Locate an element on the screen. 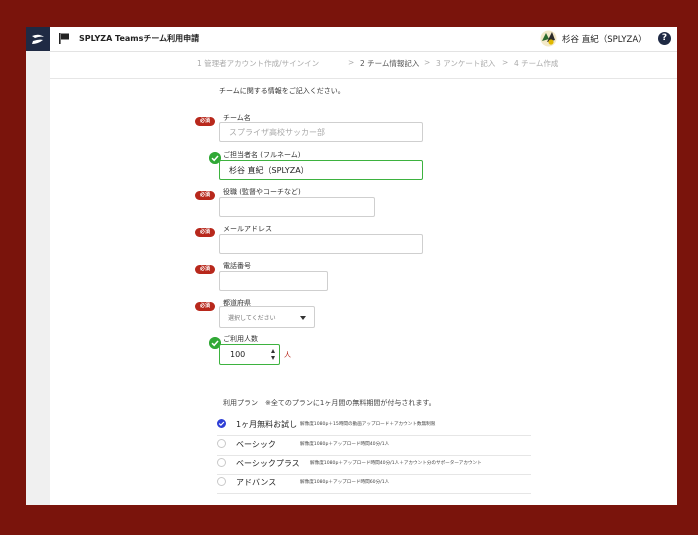  prefecture-select: 選択してください is located at coordinates (267, 317).